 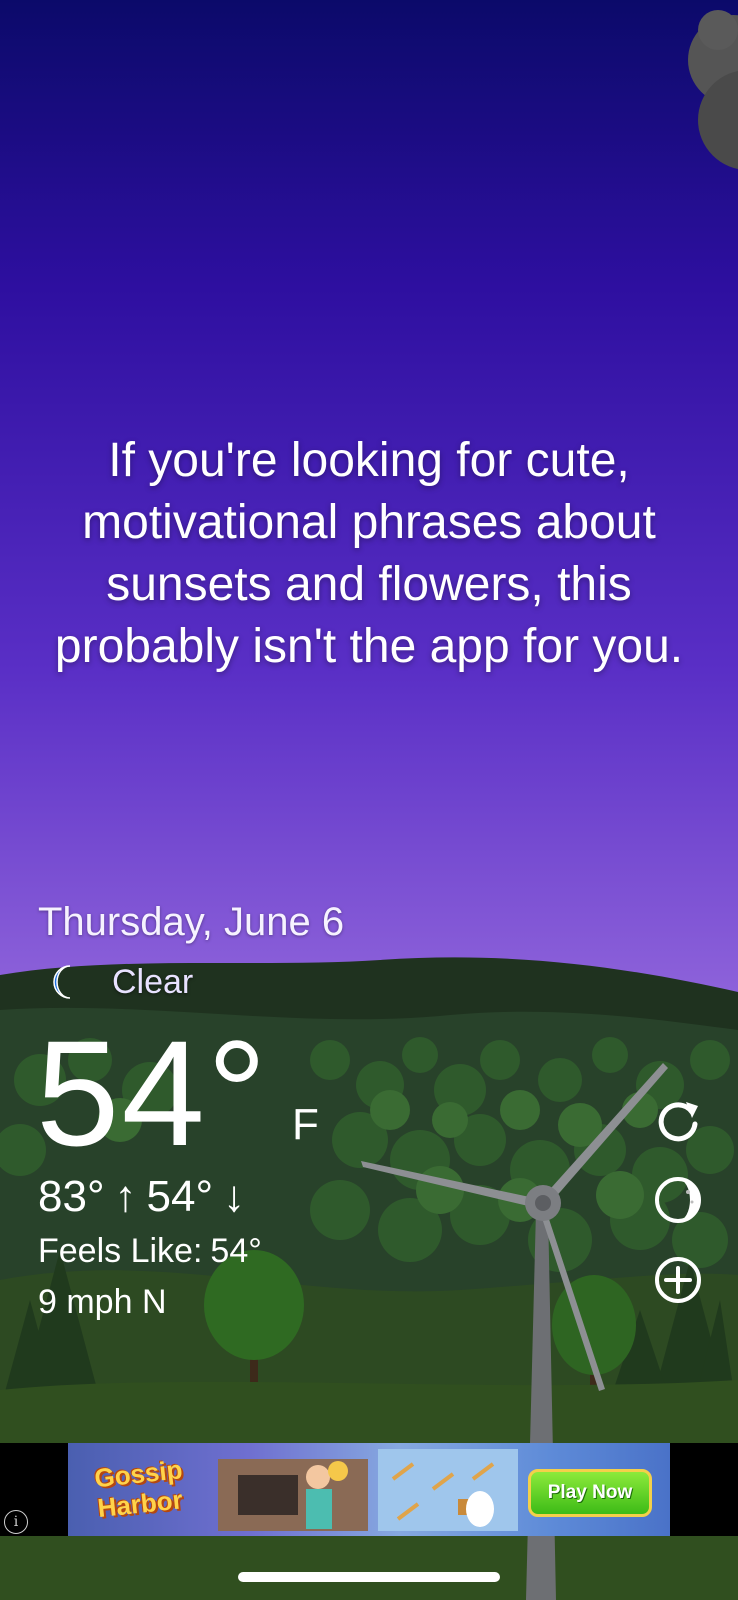 What do you see at coordinates (305, 1125) in the screenshot?
I see `temperature-unit: F` at bounding box center [305, 1125].